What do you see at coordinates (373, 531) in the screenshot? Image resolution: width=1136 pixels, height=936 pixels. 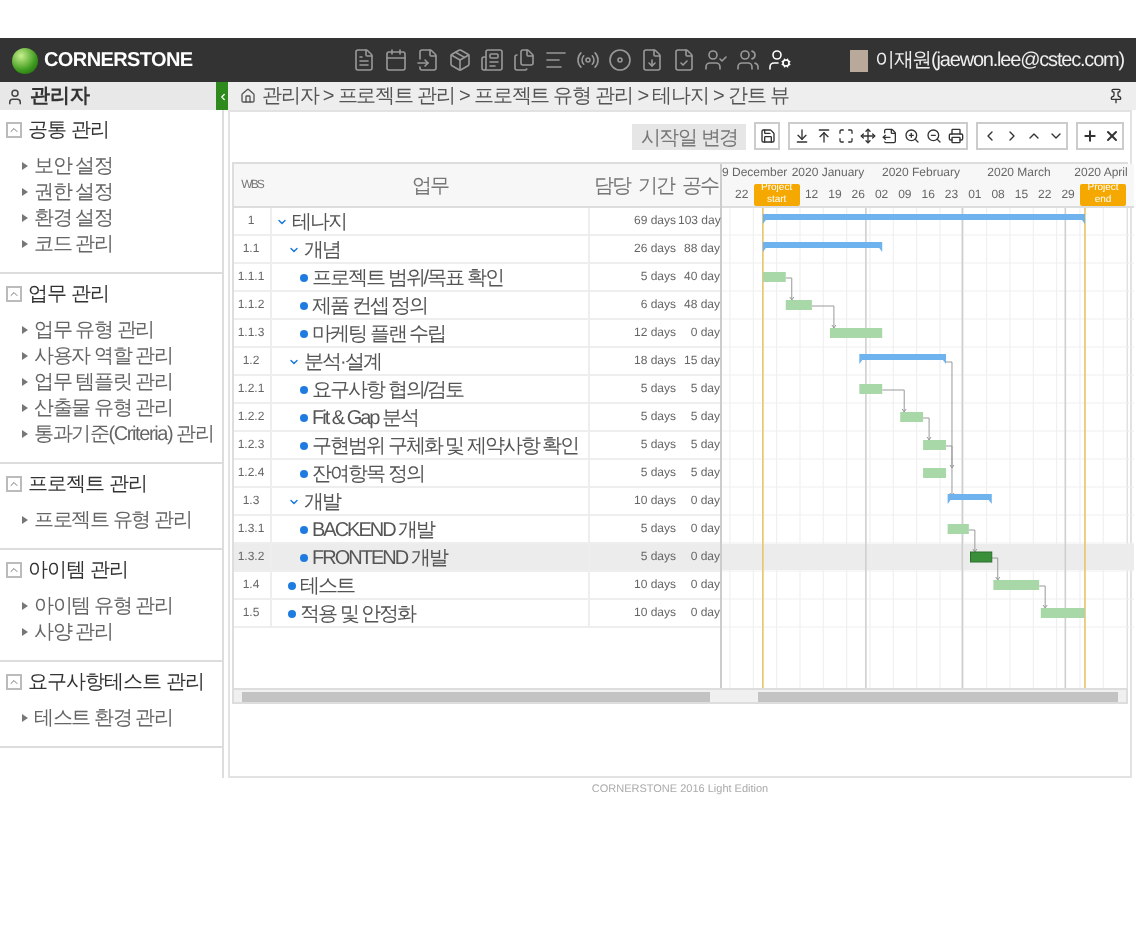 I see `task-name: BACKEND 개발` at bounding box center [373, 531].